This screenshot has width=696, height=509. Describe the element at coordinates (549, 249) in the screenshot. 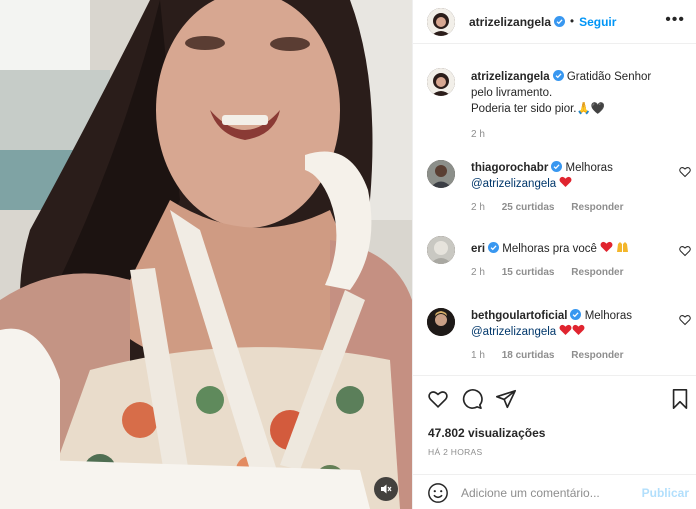

I see `comment-body: Melhoras pra você` at that location.